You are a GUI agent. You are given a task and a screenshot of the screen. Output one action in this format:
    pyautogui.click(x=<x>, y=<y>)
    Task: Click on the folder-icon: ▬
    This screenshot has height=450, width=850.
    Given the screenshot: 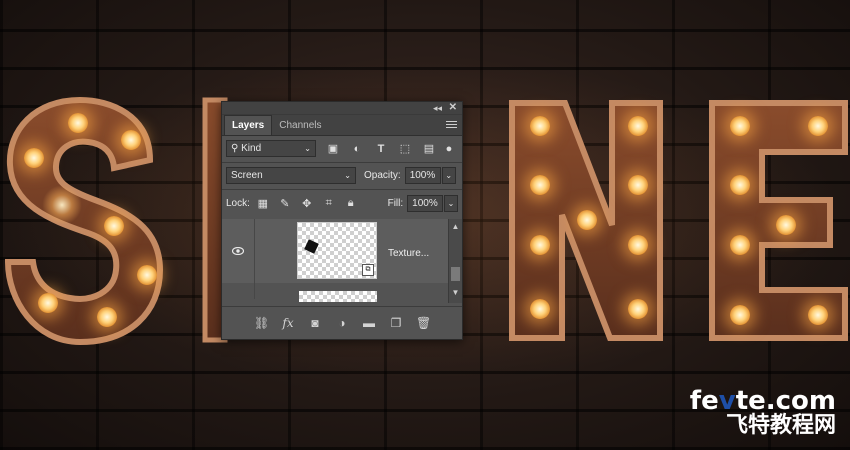 What is the action you would take?
    pyautogui.click(x=369, y=323)
    